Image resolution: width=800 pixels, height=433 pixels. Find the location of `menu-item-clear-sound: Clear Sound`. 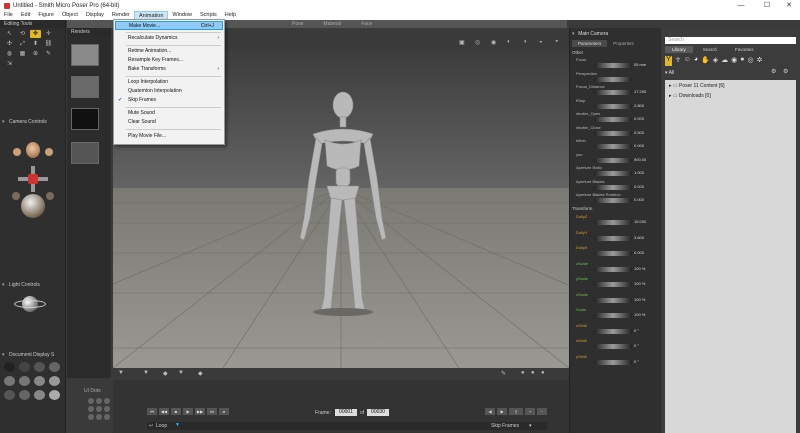

menu-item-clear-sound: Clear Sound is located at coordinates (169, 122).